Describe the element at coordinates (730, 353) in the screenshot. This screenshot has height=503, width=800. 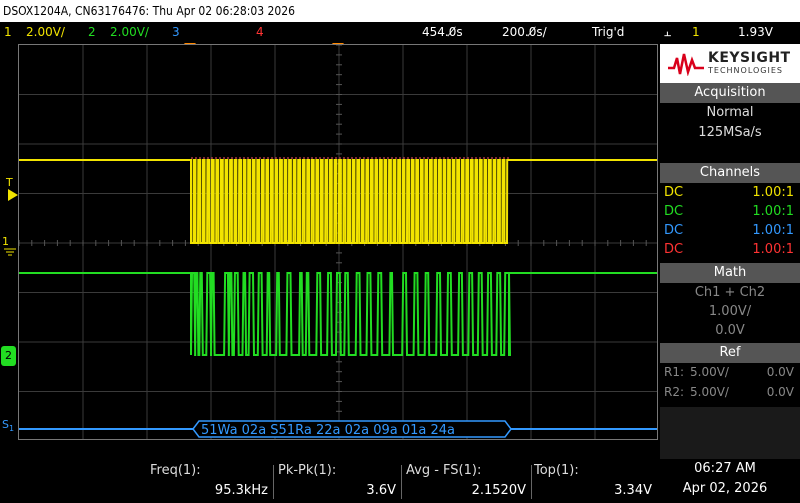
I see `ref-header: Ref` at that location.